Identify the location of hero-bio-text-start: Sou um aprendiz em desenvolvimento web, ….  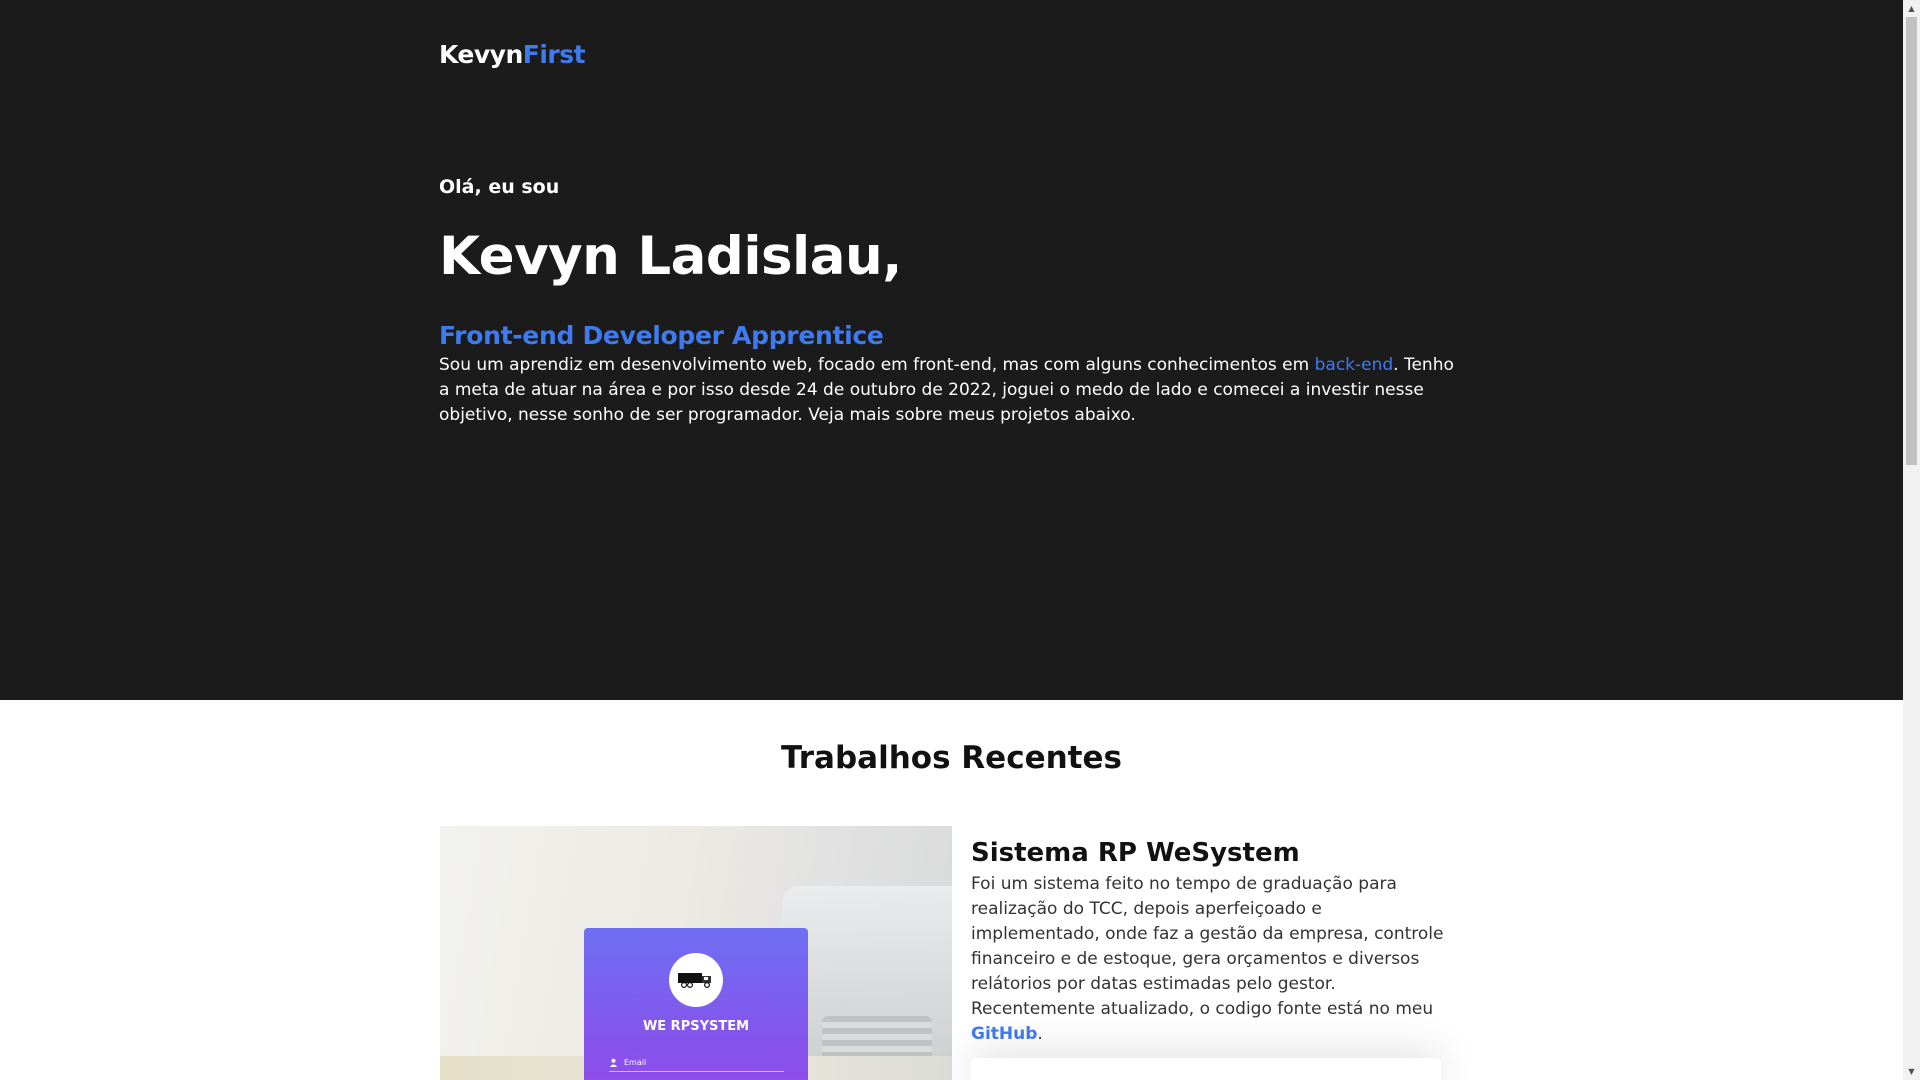
(877, 365).